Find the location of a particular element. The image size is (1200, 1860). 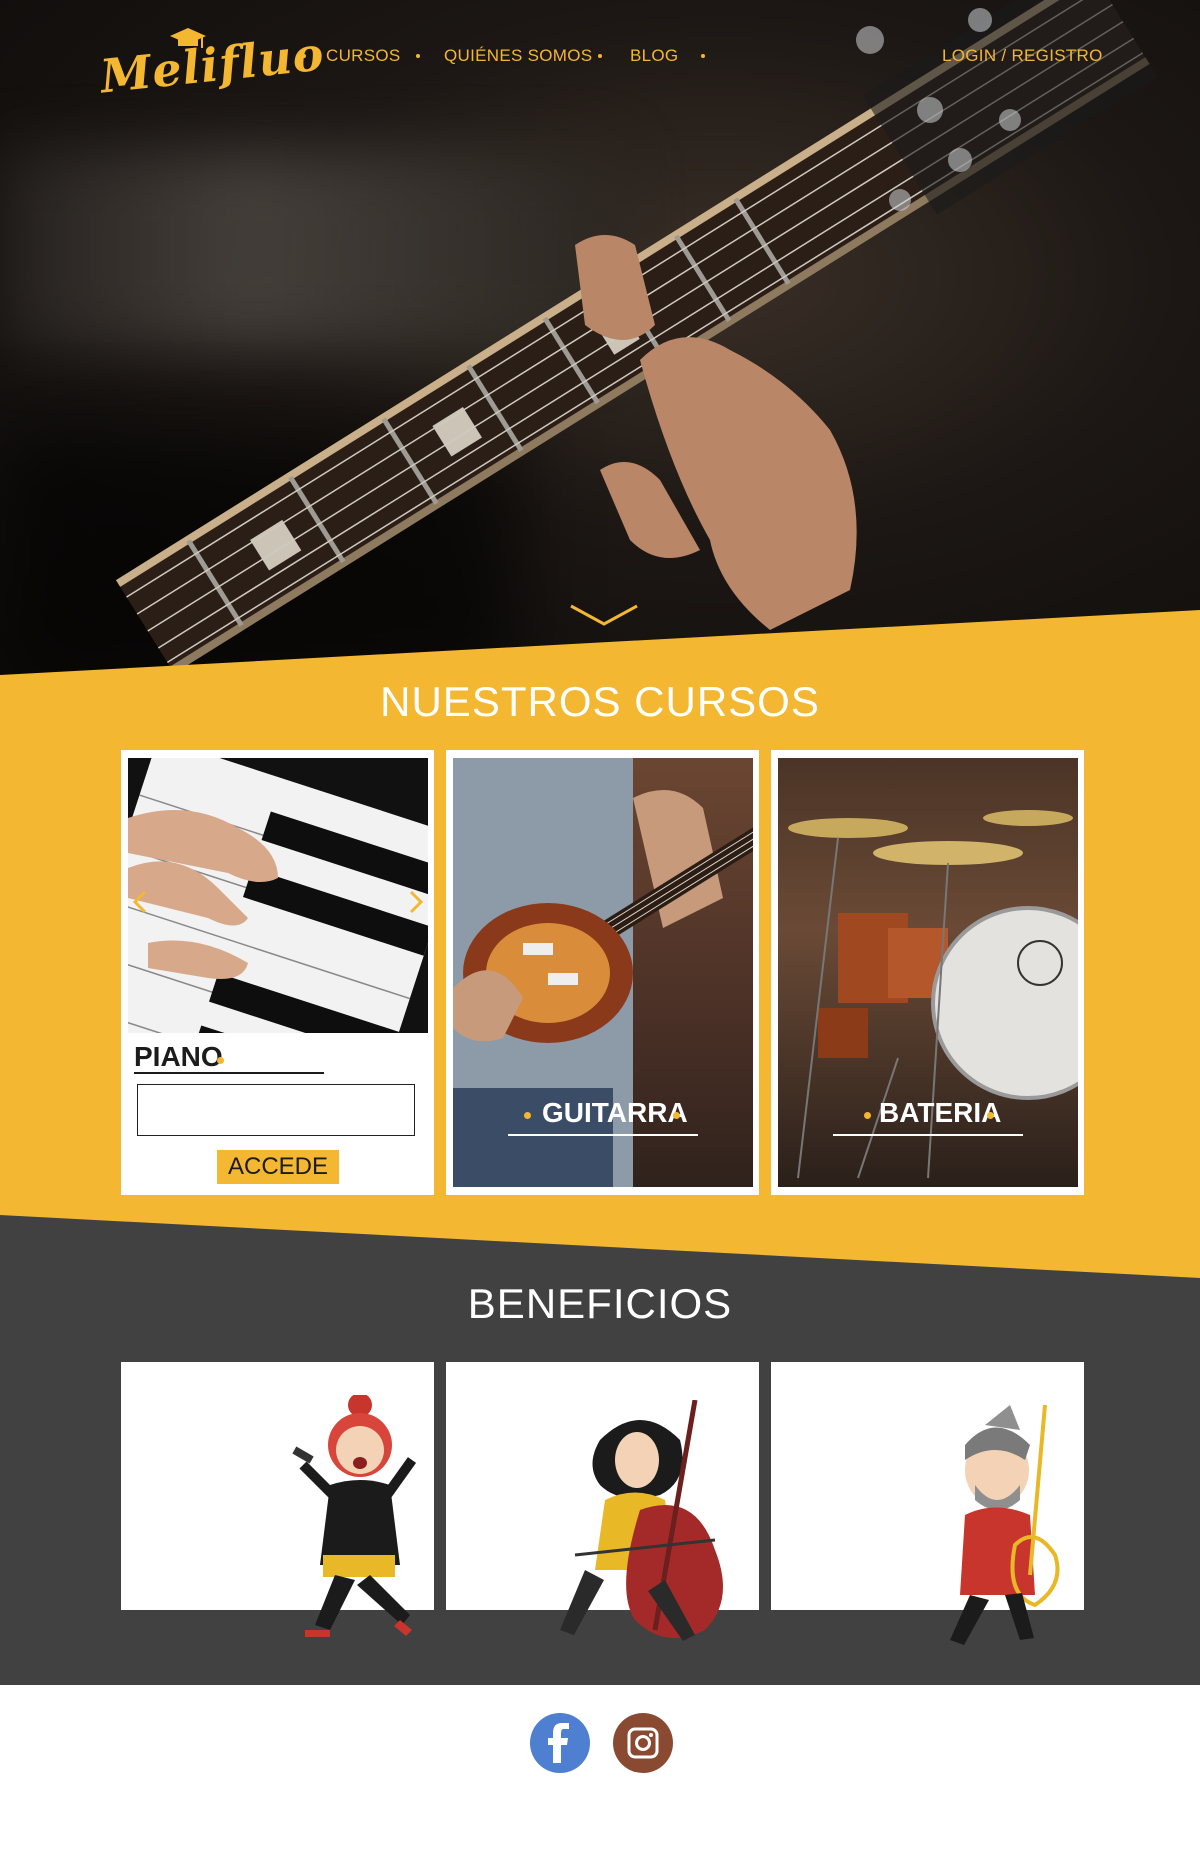

course-card-guitarra: GUITARRA is located at coordinates (602, 972).